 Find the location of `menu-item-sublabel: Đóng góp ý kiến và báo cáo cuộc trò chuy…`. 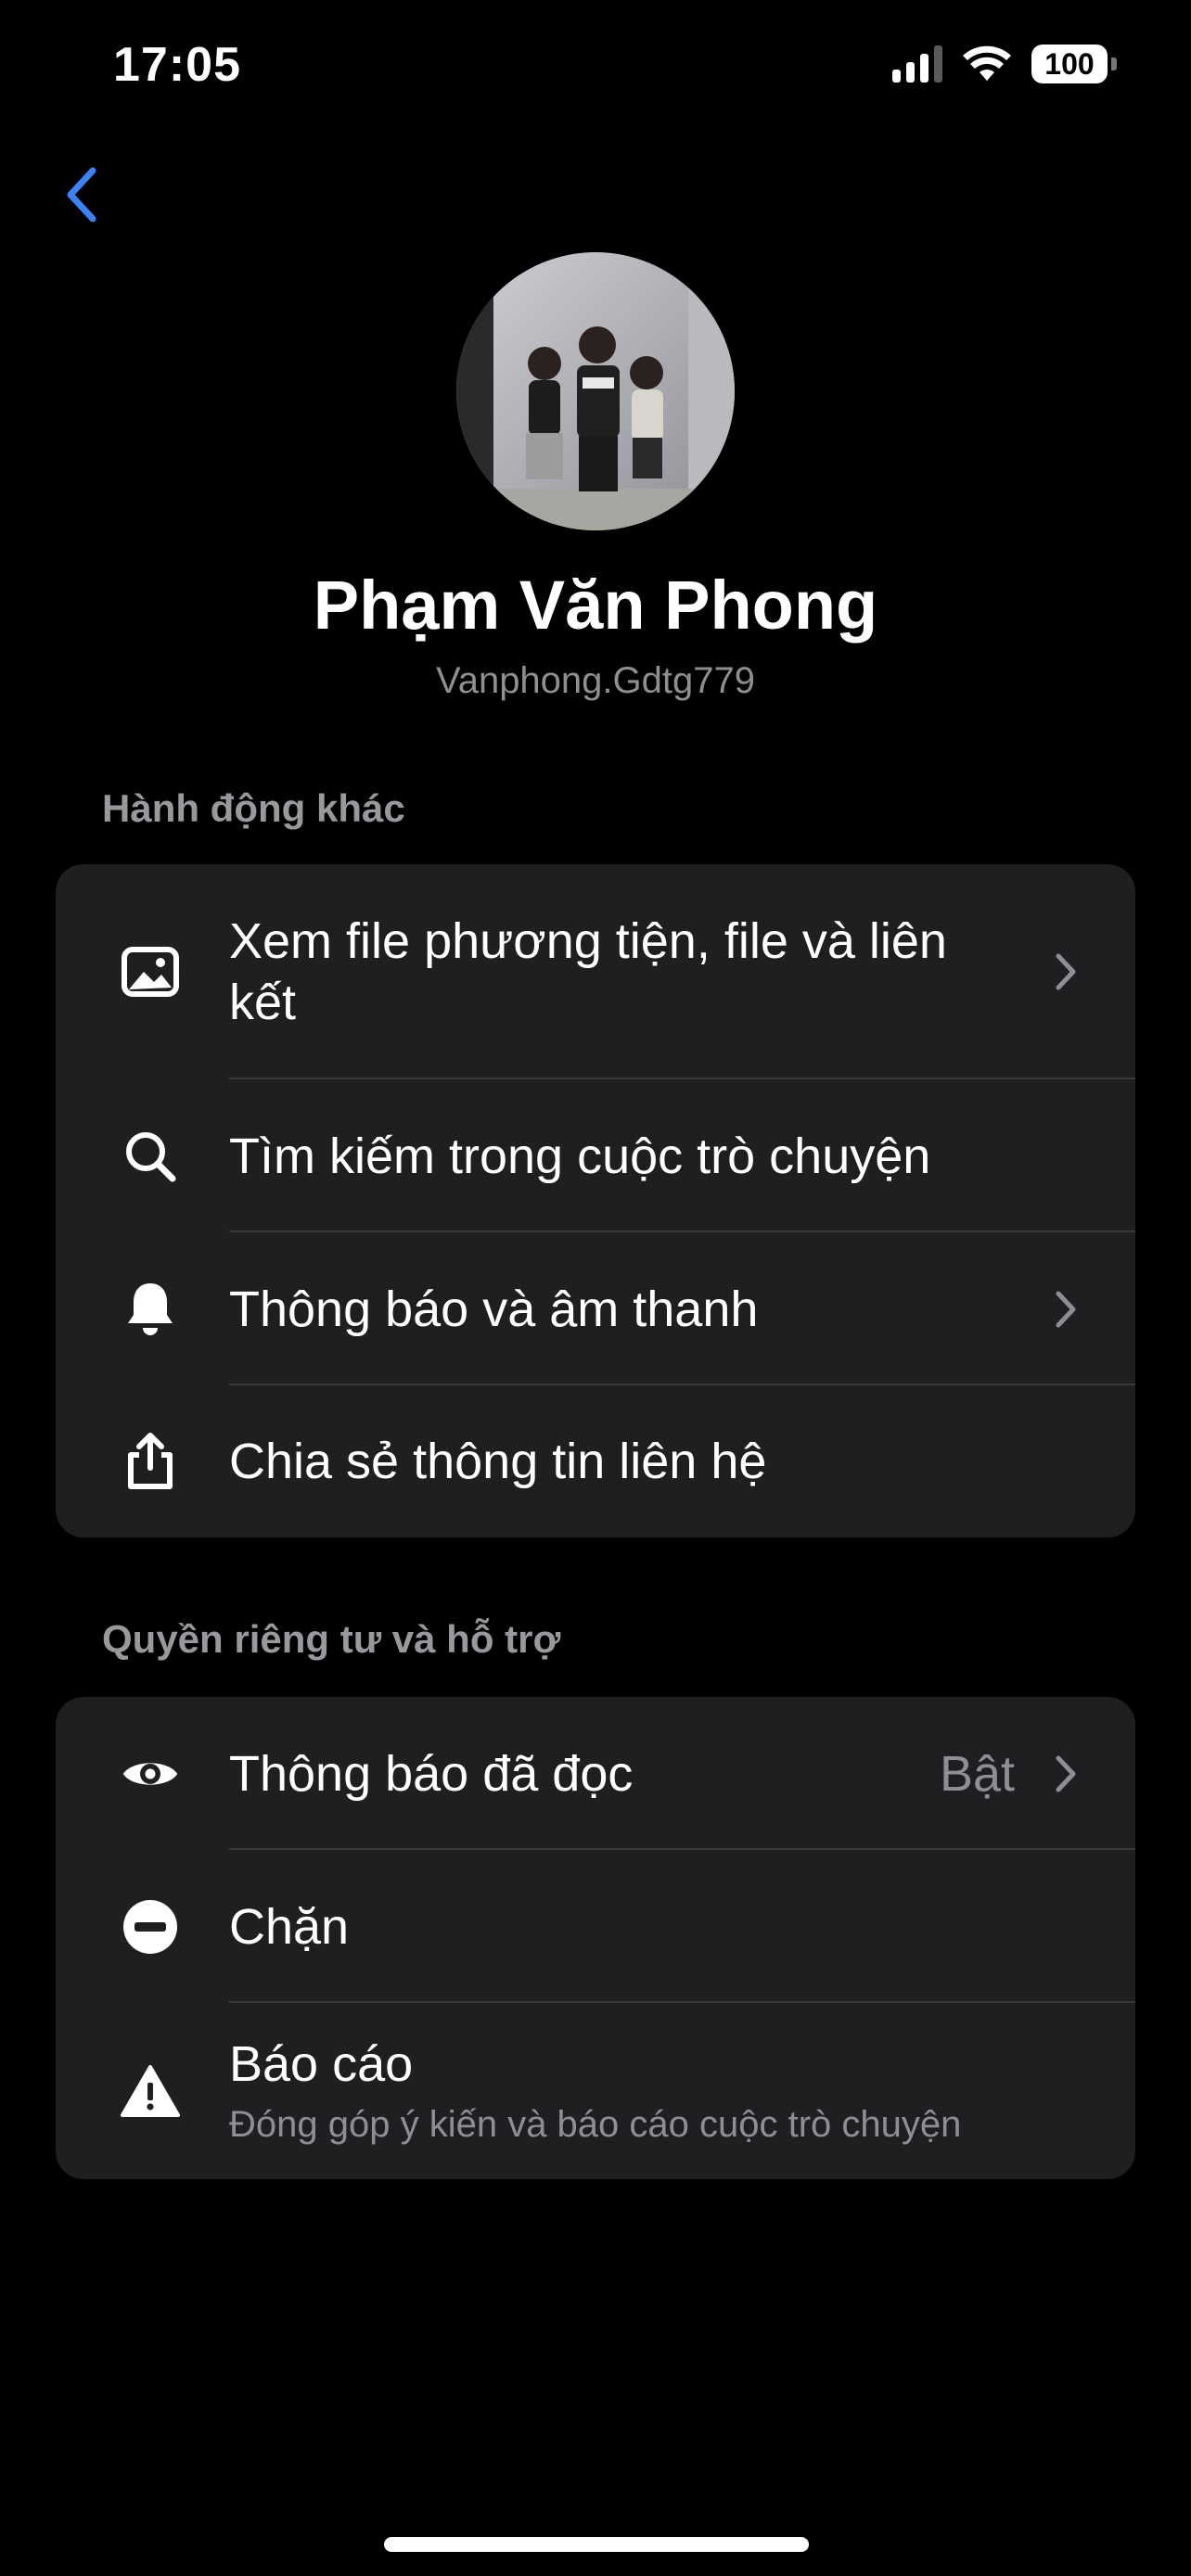

menu-item-sublabel: Đóng góp ý kiến và báo cáo cuộc trò chuy… is located at coordinates (595, 2125).